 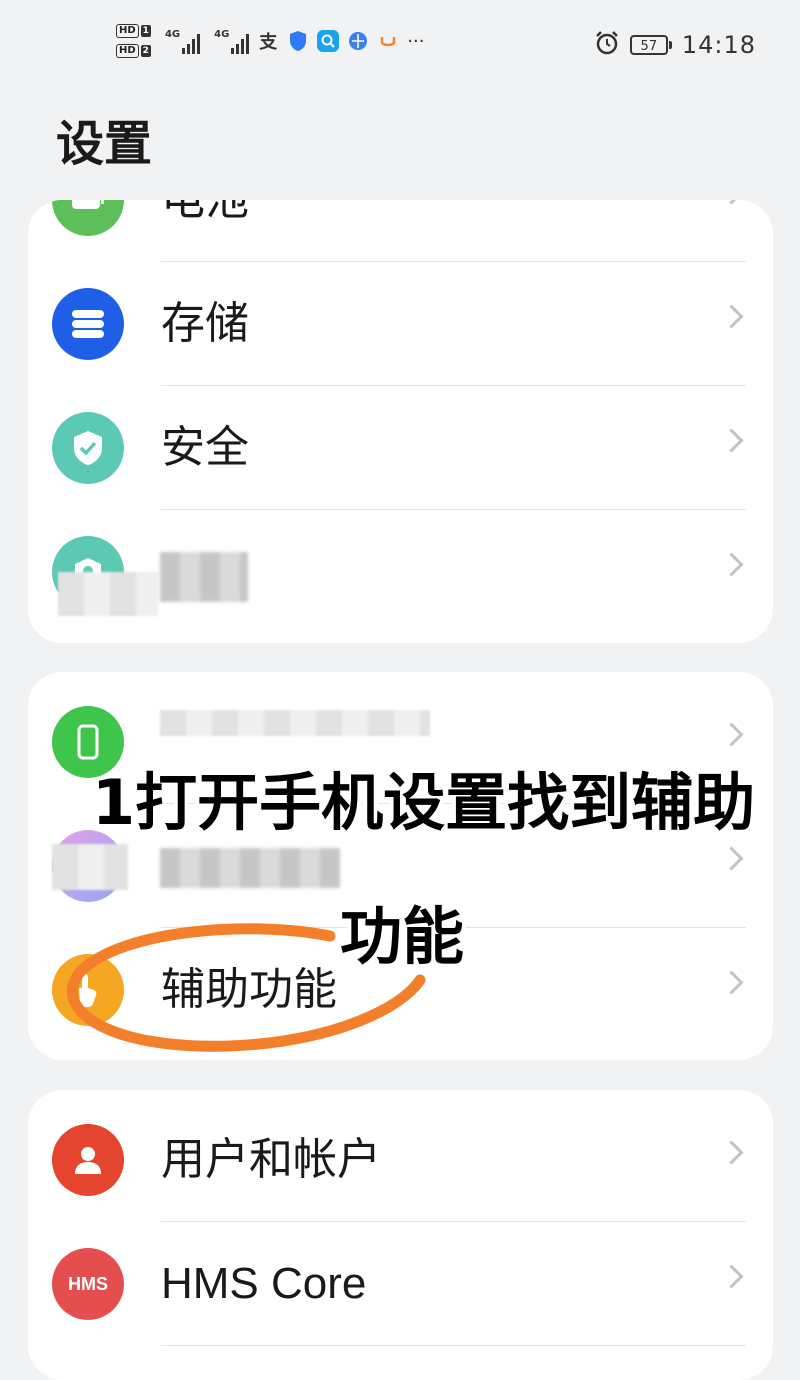 I want to click on more-notifications: ···, so click(x=416, y=41).